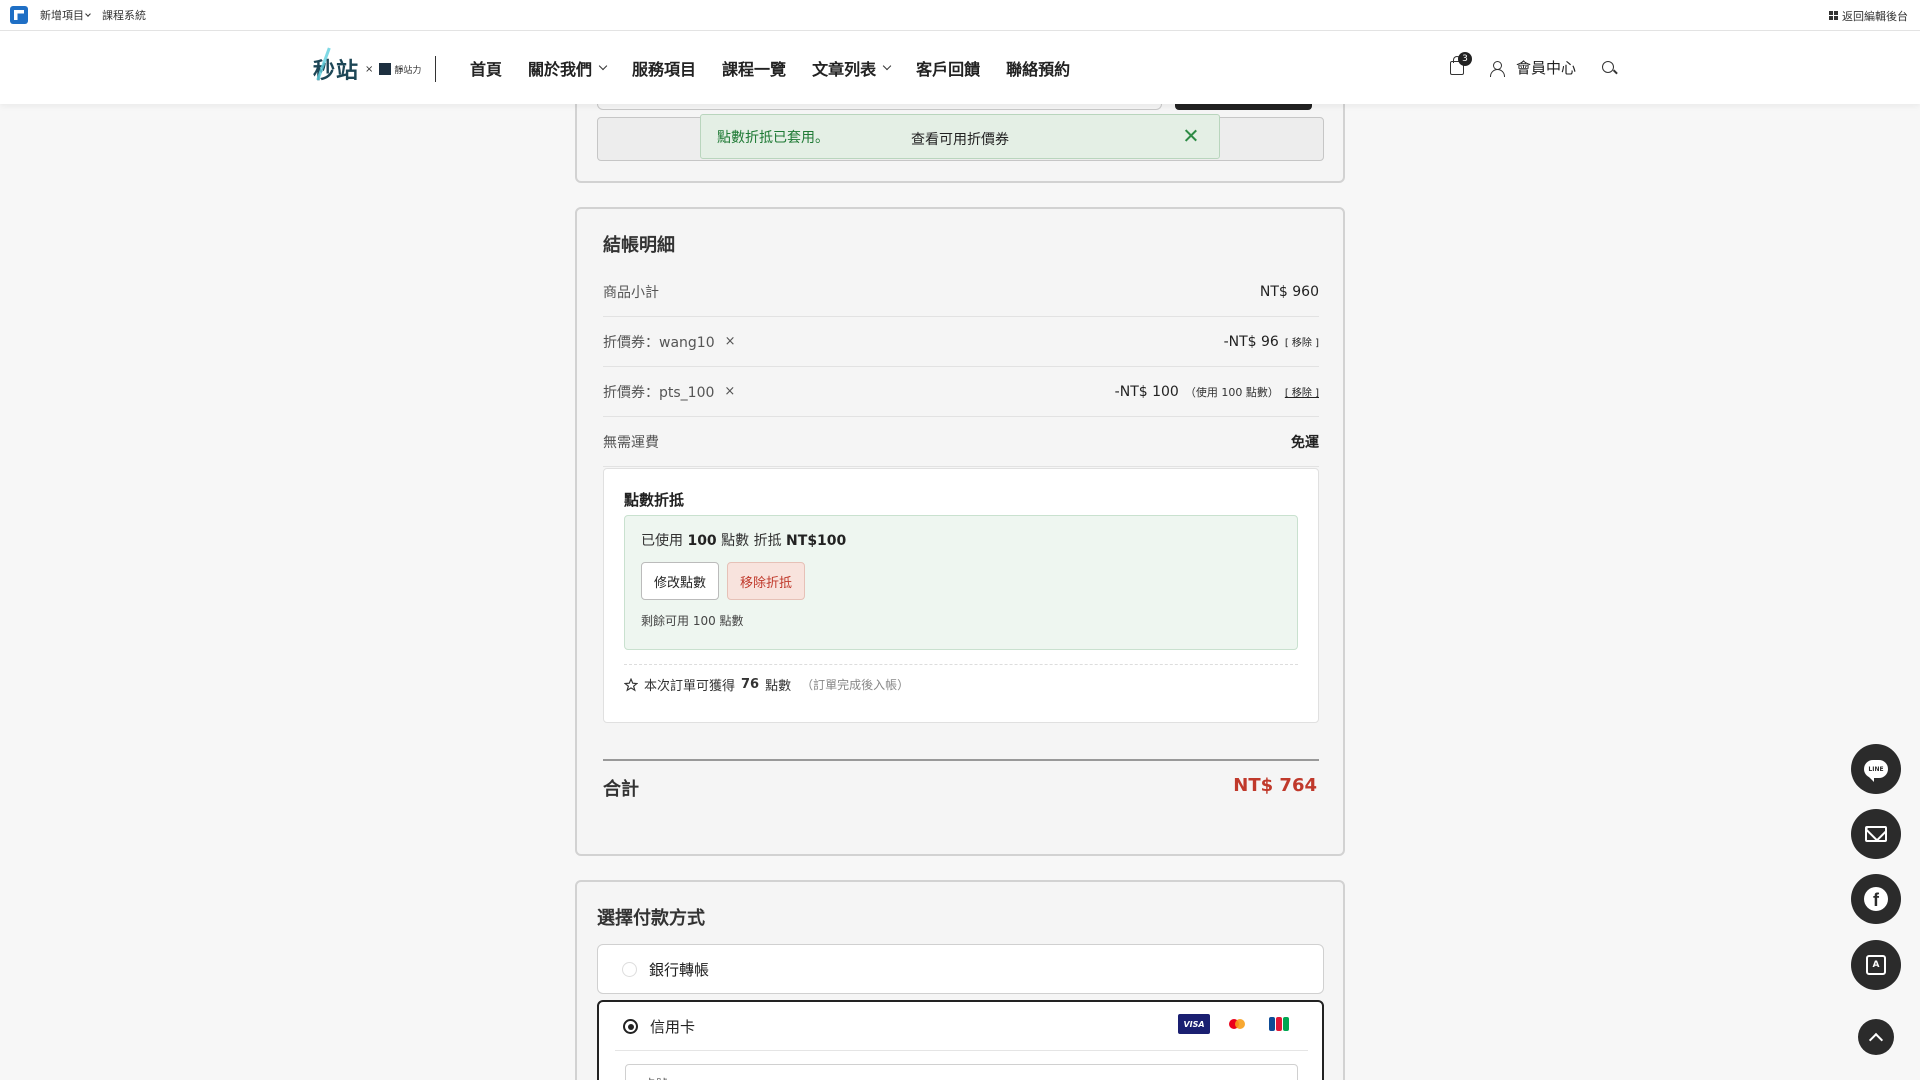  I want to click on total-divider, so click(961, 760).